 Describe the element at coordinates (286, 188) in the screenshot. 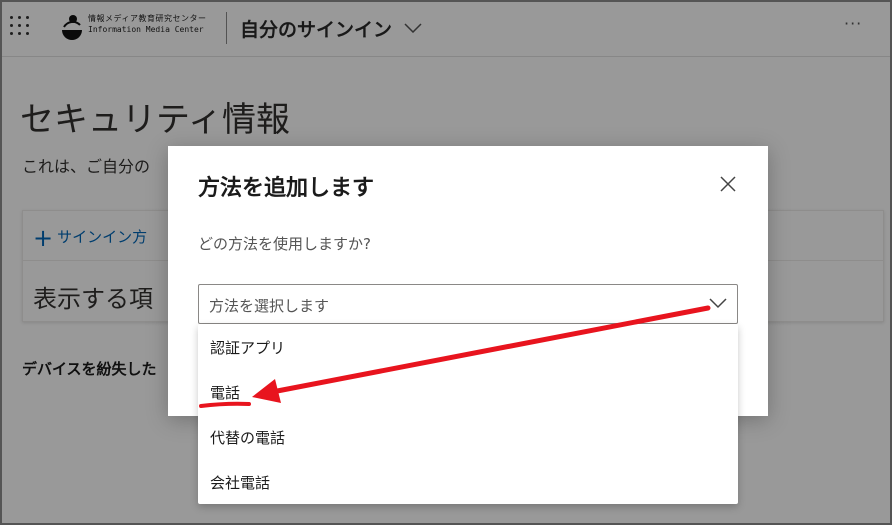

I see `dialog-title: 方法を追加します` at that location.